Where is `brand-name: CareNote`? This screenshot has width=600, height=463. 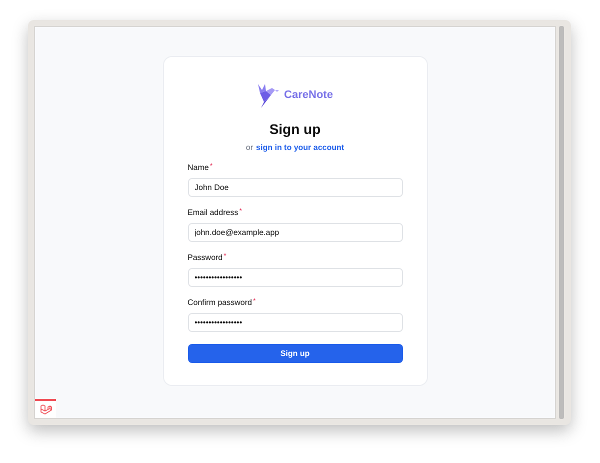
brand-name: CareNote is located at coordinates (308, 95).